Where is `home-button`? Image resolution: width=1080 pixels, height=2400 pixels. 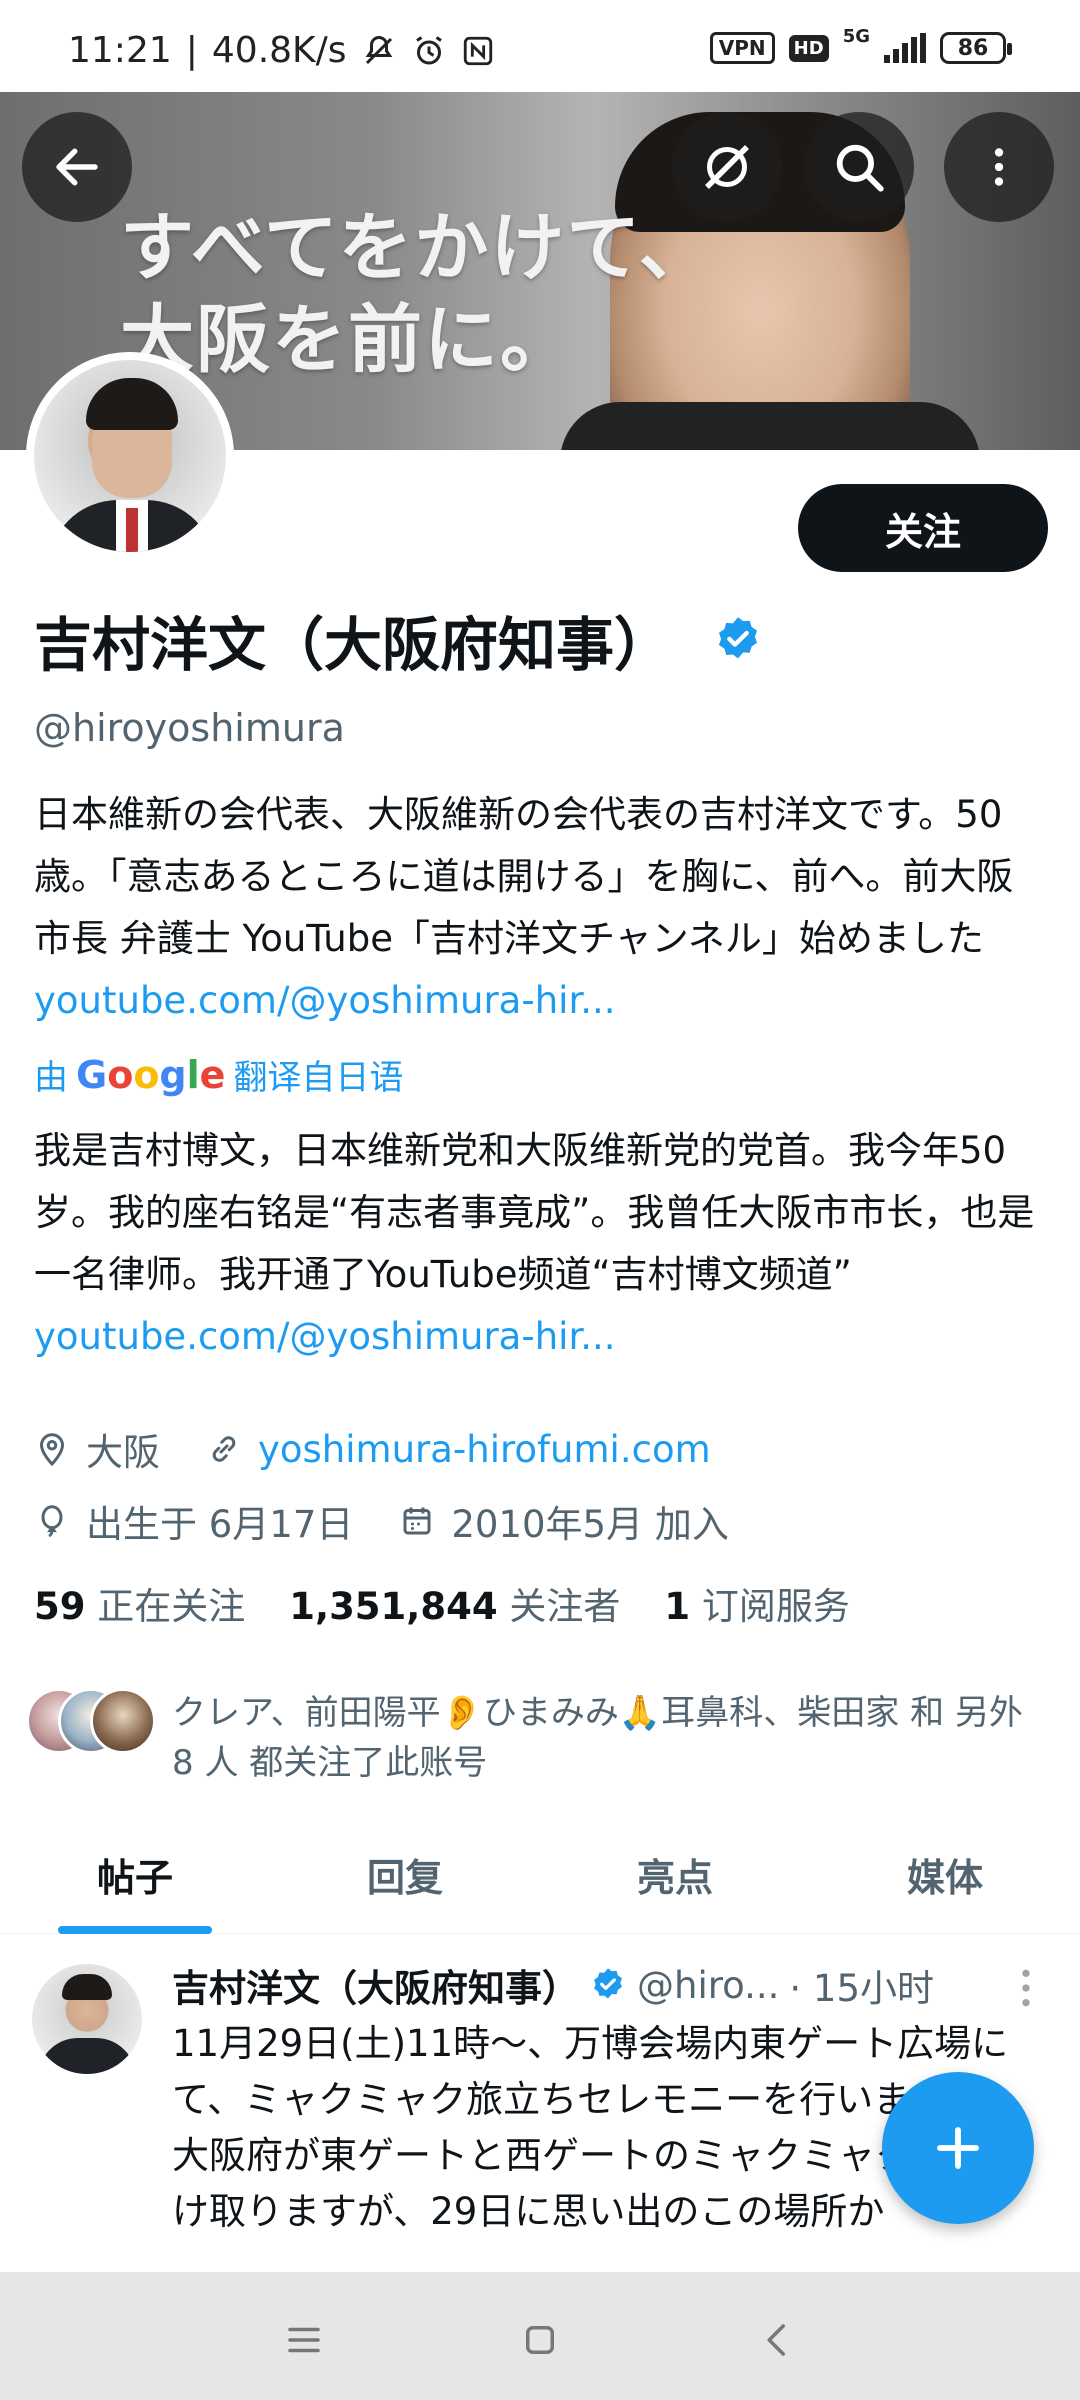 home-button is located at coordinates (540, 2340).